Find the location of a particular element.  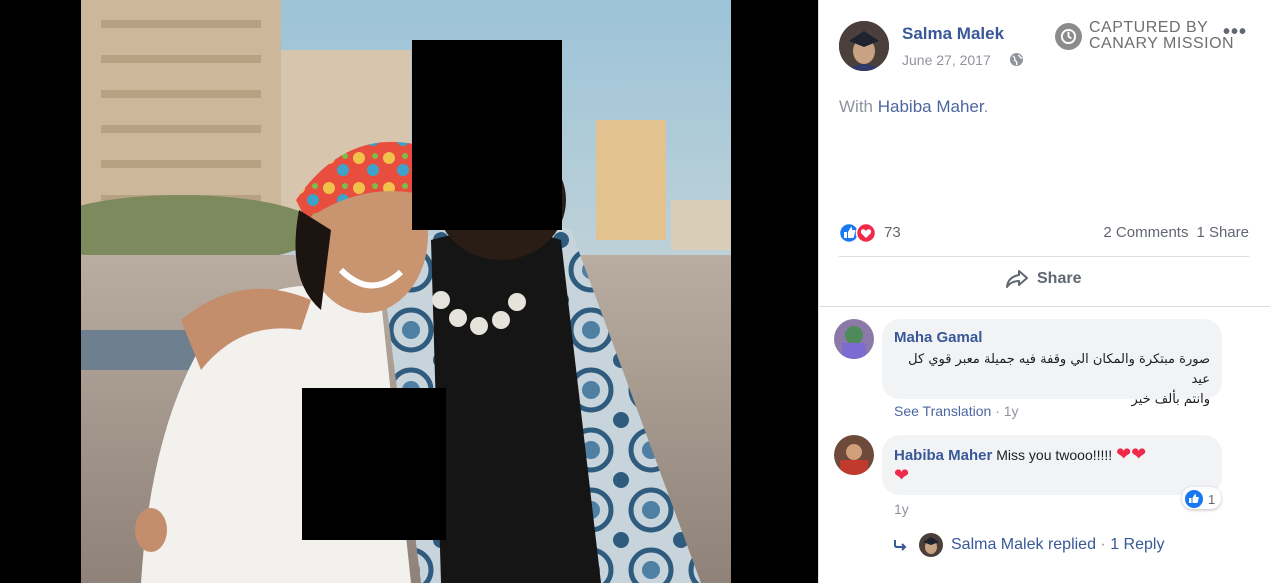

capture-watermark: CAPTURED BY CANARY MISSION is located at coordinates (1144, 36).